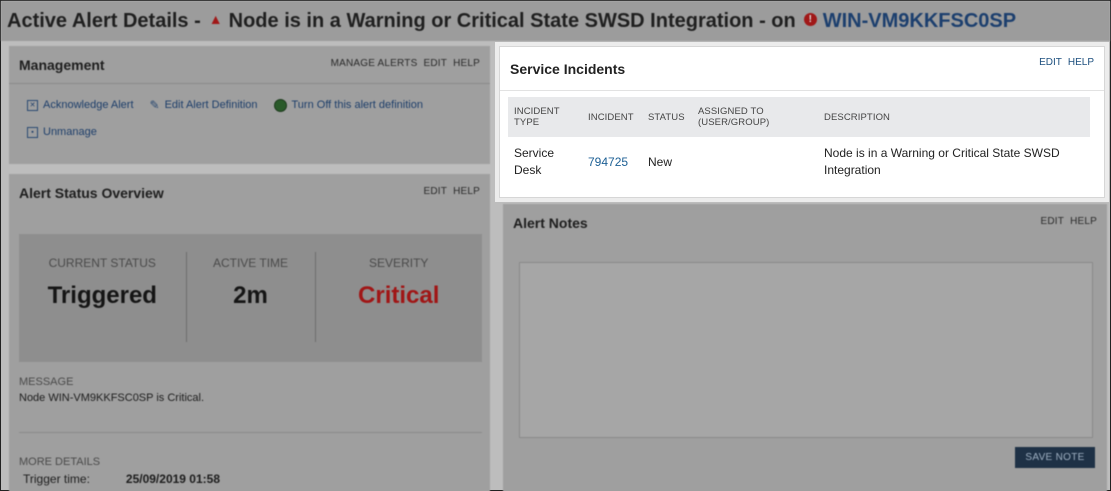  I want to click on incidents-help-link: HELP, so click(1081, 62).